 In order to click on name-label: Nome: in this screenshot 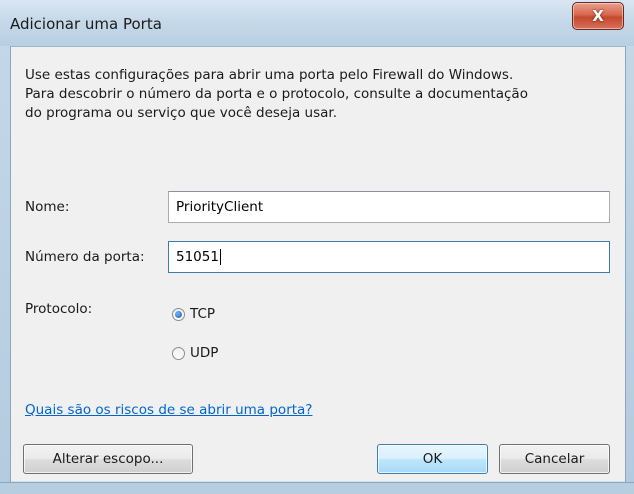, I will do `click(47, 207)`.